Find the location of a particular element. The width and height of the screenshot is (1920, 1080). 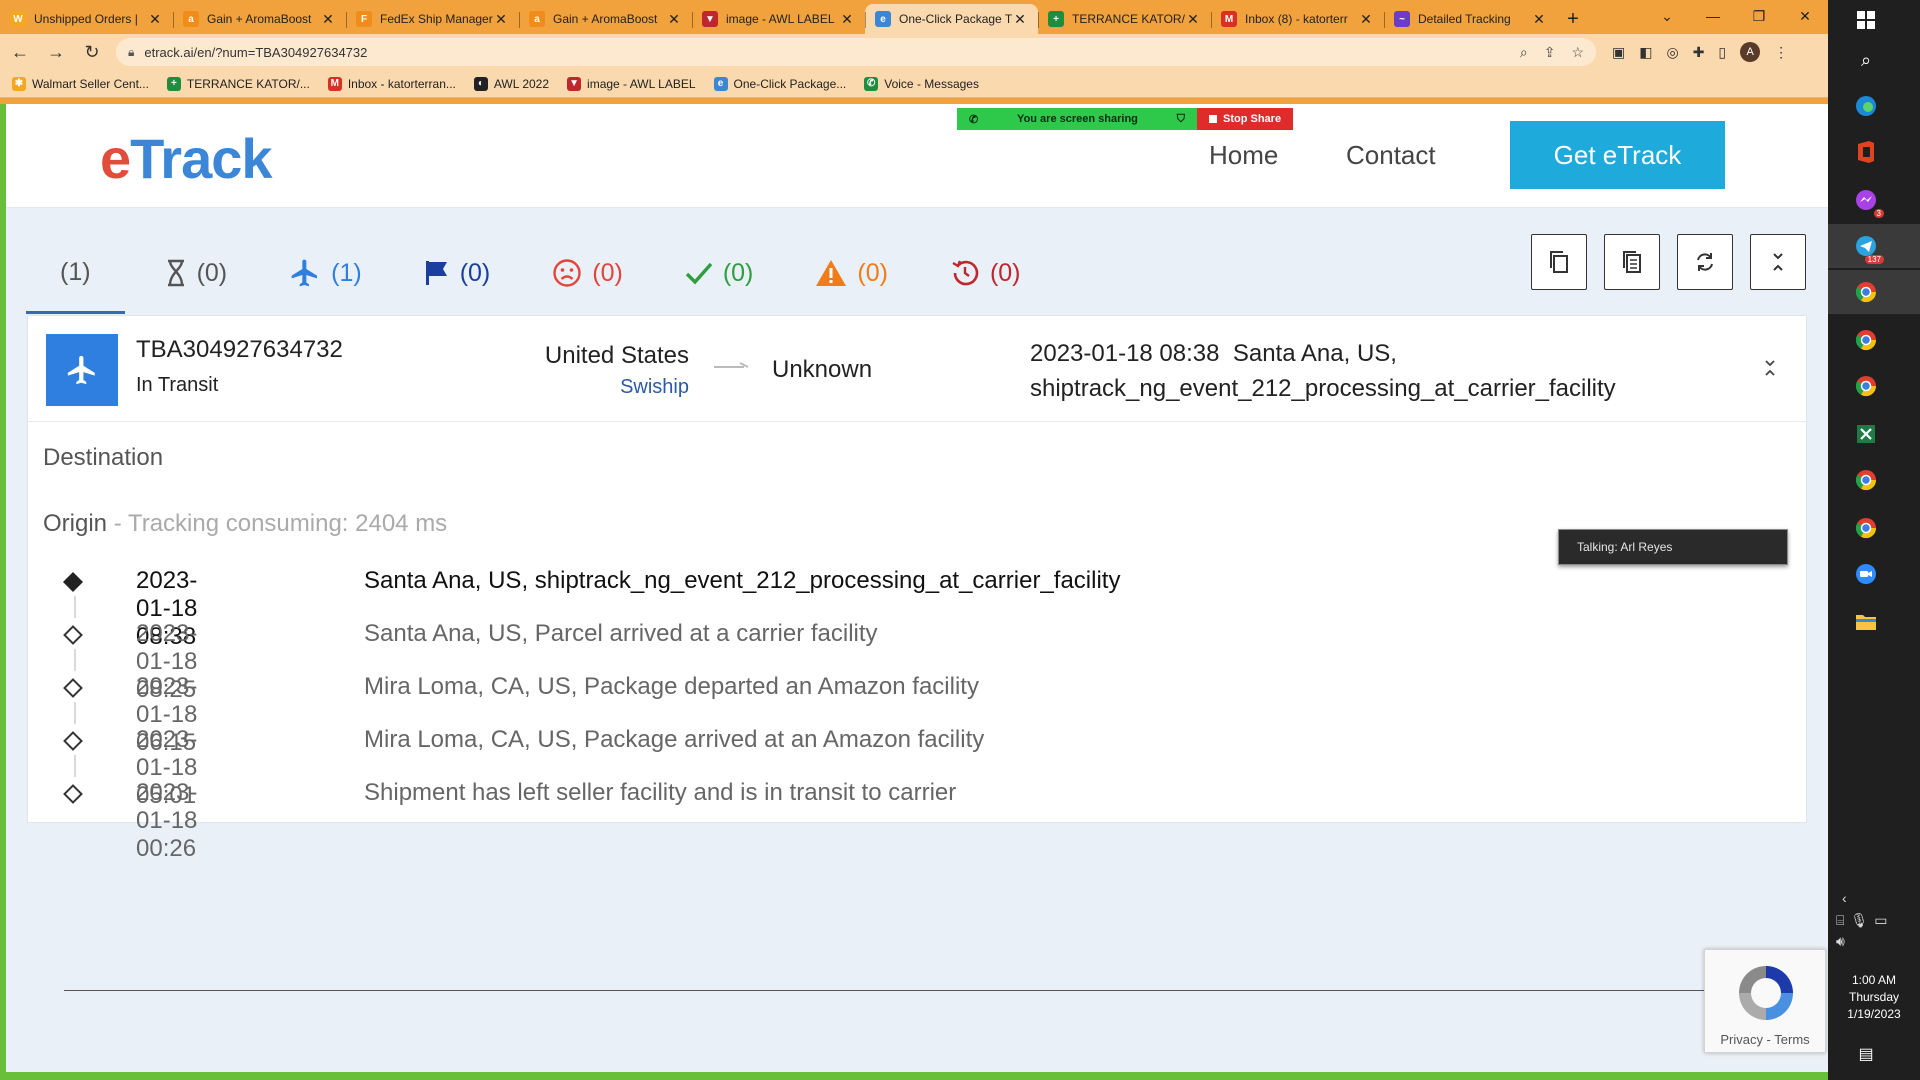

filter-tab-flag: (0) is located at coordinates (457, 274).